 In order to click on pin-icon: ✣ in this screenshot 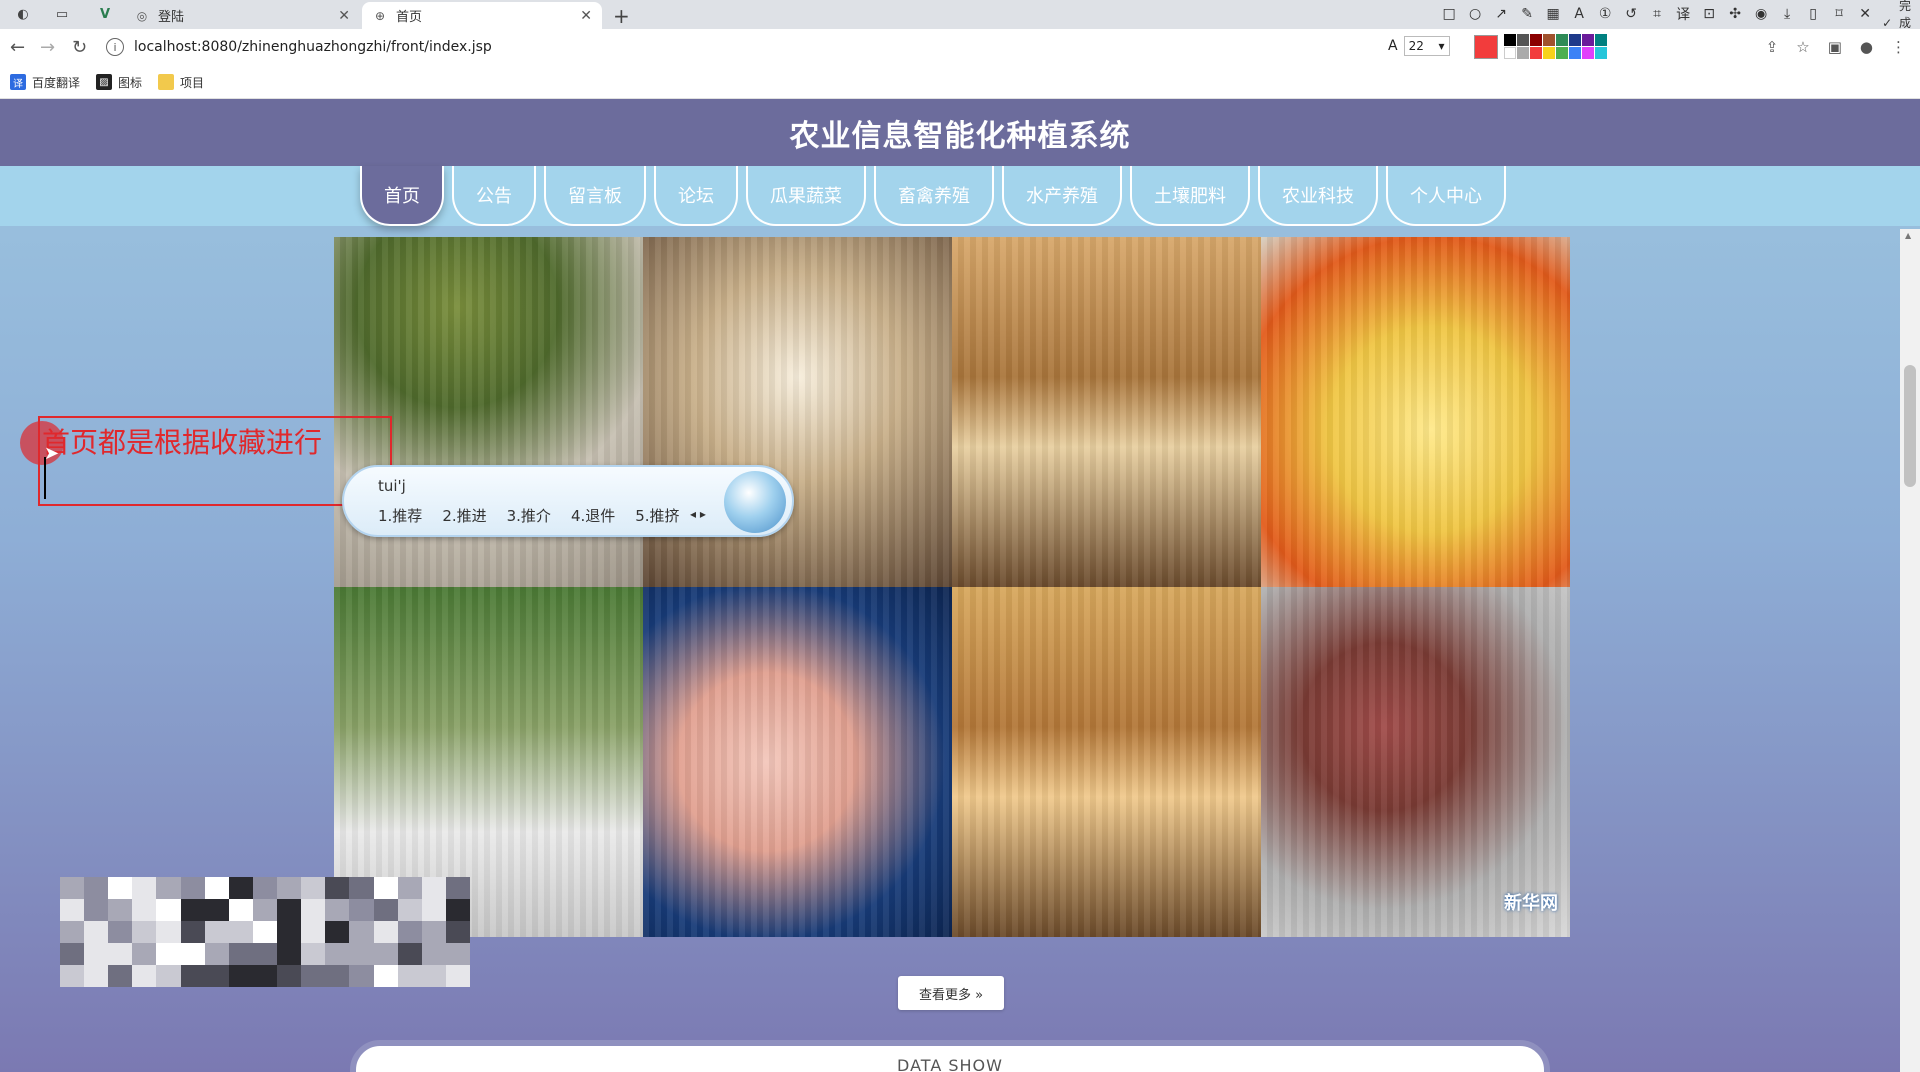, I will do `click(1735, 14)`.